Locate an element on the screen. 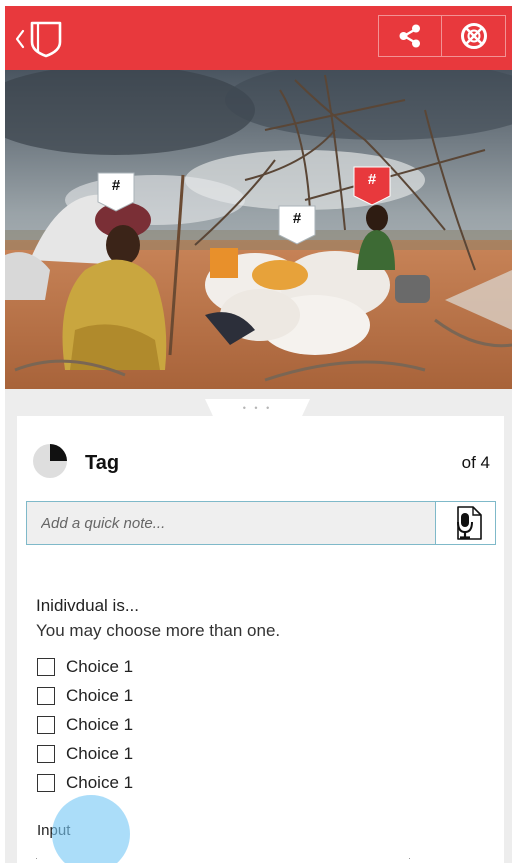 This screenshot has width=517, height=863. quick-note-input is located at coordinates (231, 523).